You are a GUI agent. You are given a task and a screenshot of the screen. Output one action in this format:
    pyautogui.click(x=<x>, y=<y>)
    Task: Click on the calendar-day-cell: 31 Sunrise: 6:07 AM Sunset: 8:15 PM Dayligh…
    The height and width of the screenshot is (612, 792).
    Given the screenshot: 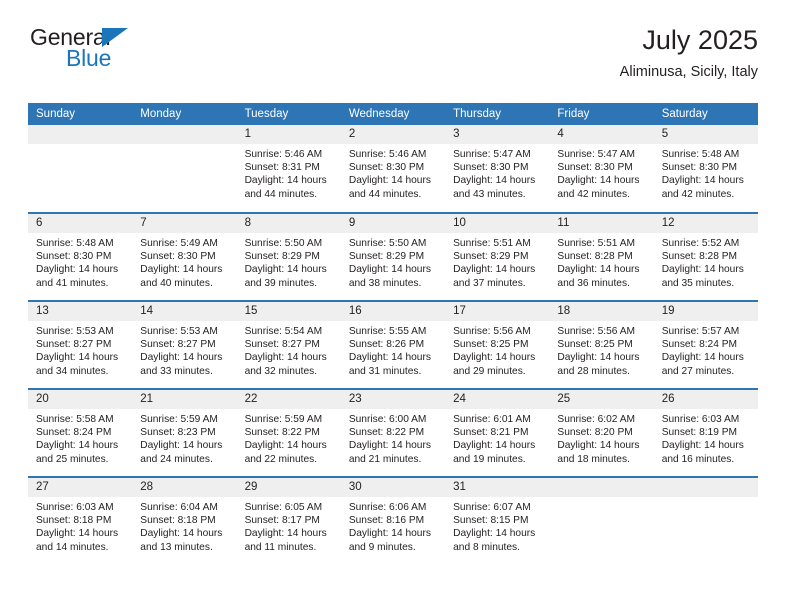 What is the action you would take?
    pyautogui.click(x=497, y=520)
    